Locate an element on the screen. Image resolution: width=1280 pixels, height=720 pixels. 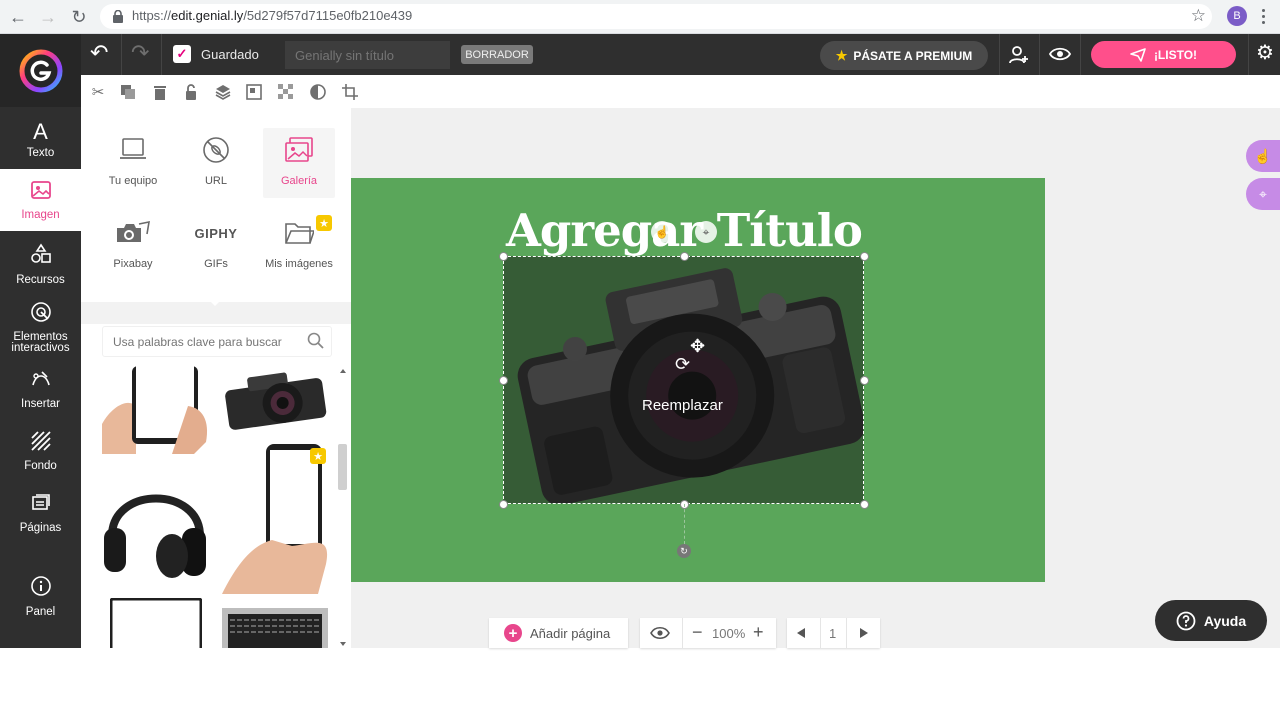
url-link-icon is located at coordinates (216, 150).